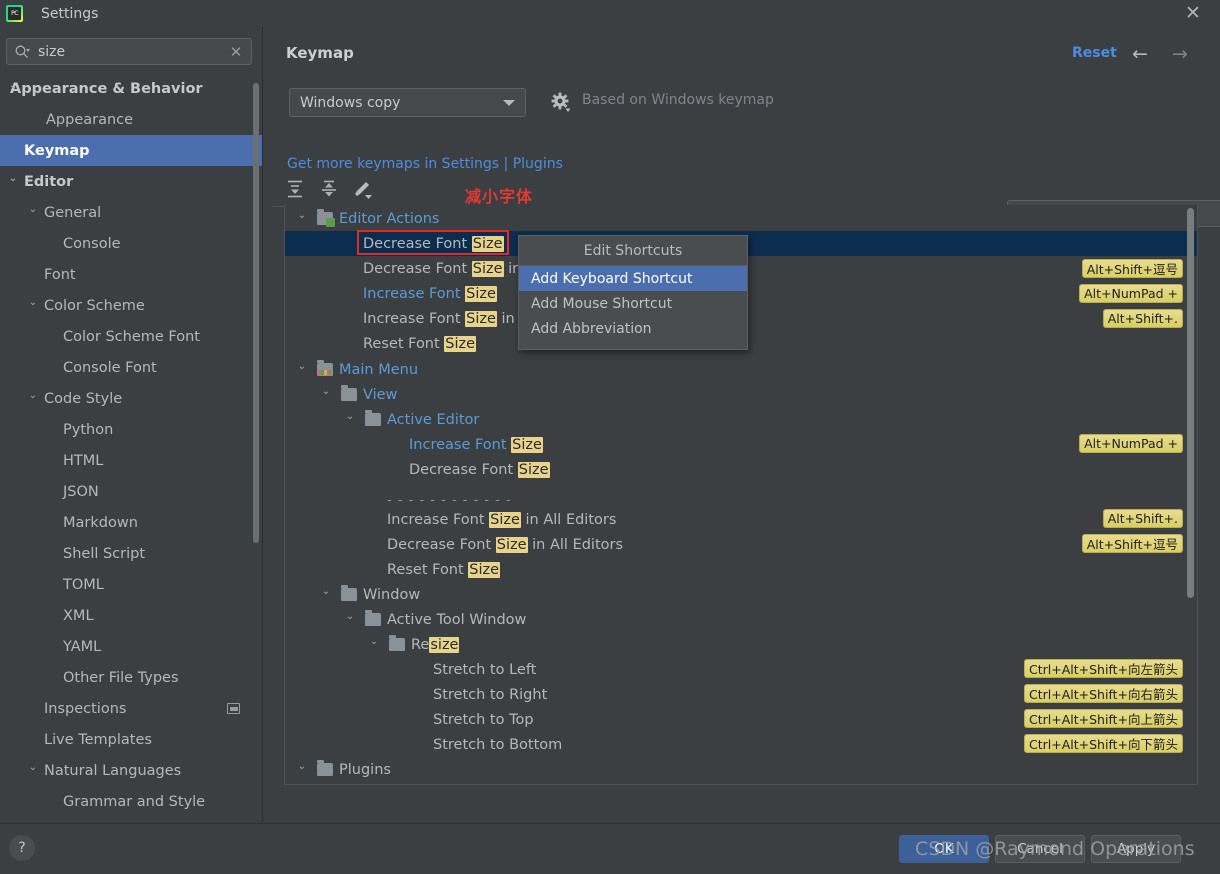  Describe the element at coordinates (498, 744) in the screenshot. I see `keymap-row-label: Stretch to Bottom` at that location.